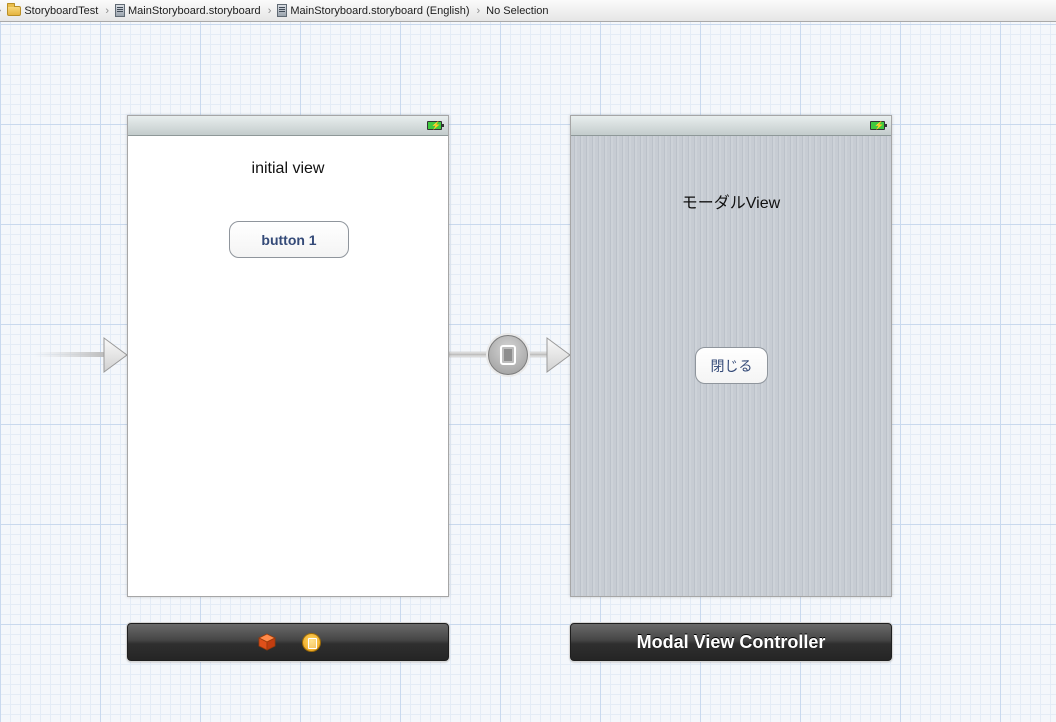 The image size is (1056, 722). What do you see at coordinates (288, 169) in the screenshot?
I see `initial-view-label: initial view` at bounding box center [288, 169].